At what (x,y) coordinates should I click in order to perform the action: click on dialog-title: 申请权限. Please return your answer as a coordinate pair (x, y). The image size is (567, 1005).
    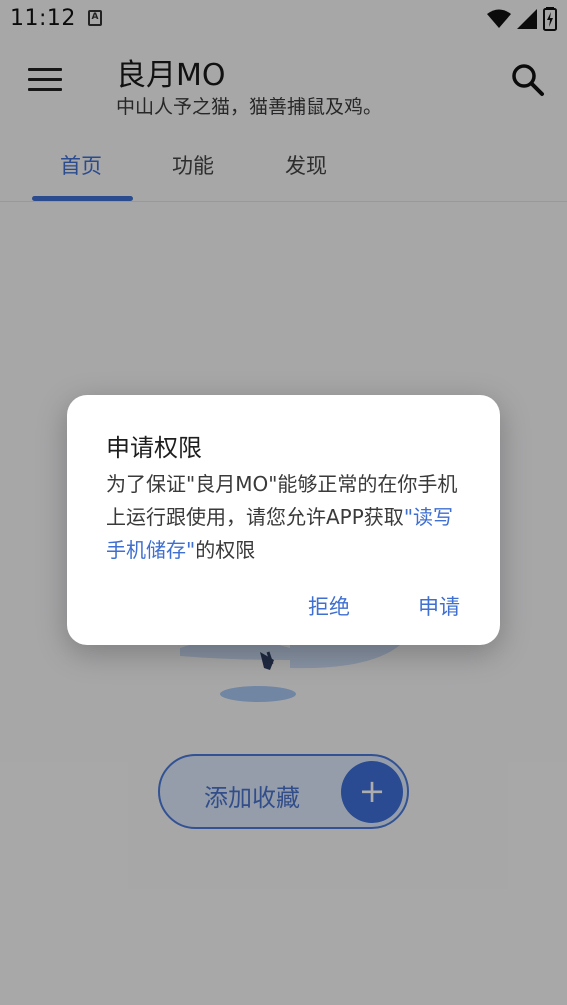
    Looking at the image, I should click on (154, 448).